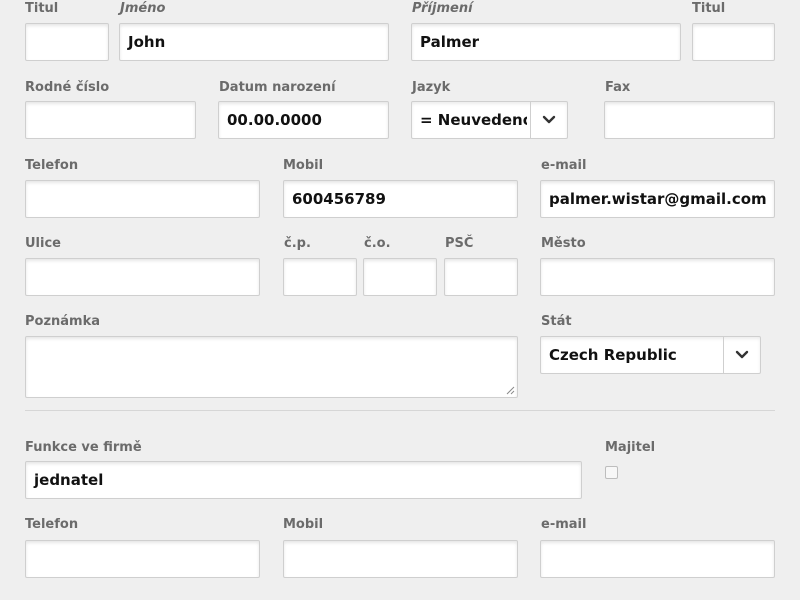 The height and width of the screenshot is (600, 800). What do you see at coordinates (142, 559) in the screenshot?
I see `company-phone-input` at bounding box center [142, 559].